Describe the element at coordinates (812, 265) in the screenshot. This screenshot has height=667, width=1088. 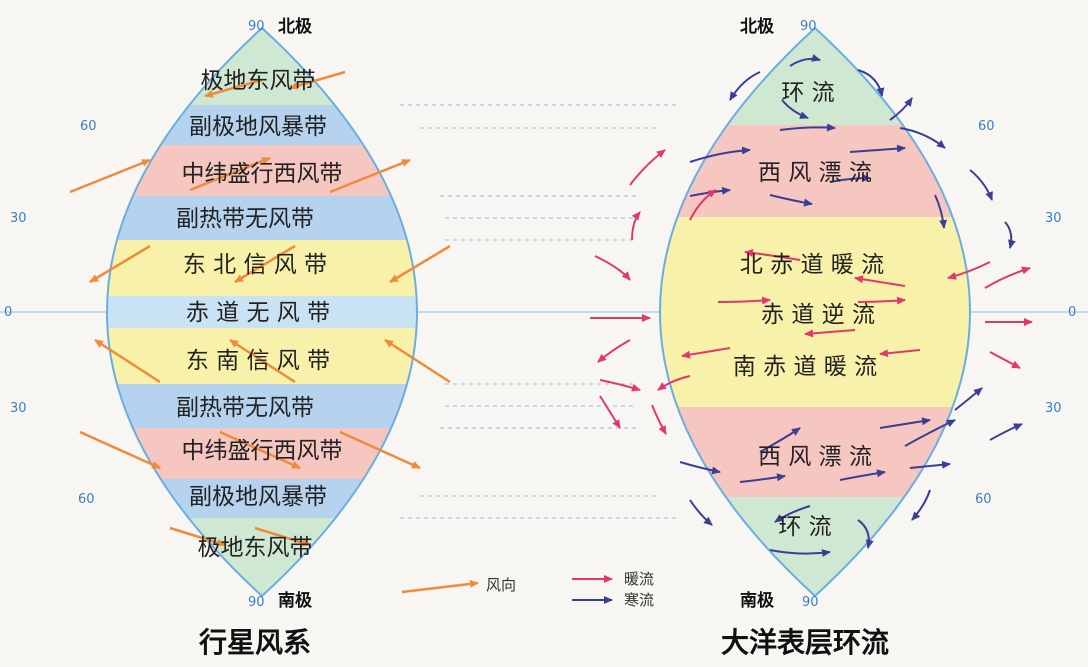
I see `north-equatorial-current-label: 北 赤 道 暖 流` at that location.